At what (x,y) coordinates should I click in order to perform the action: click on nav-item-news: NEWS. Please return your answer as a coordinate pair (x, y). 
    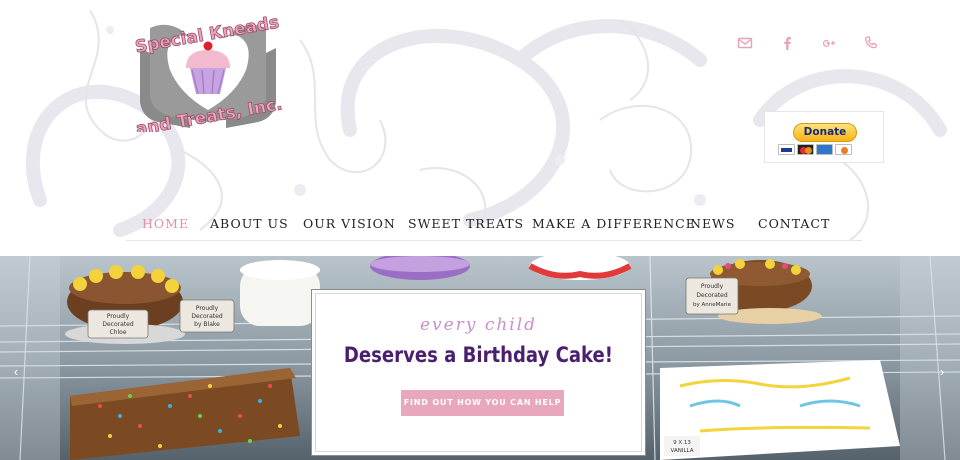
    Looking at the image, I should click on (712, 224).